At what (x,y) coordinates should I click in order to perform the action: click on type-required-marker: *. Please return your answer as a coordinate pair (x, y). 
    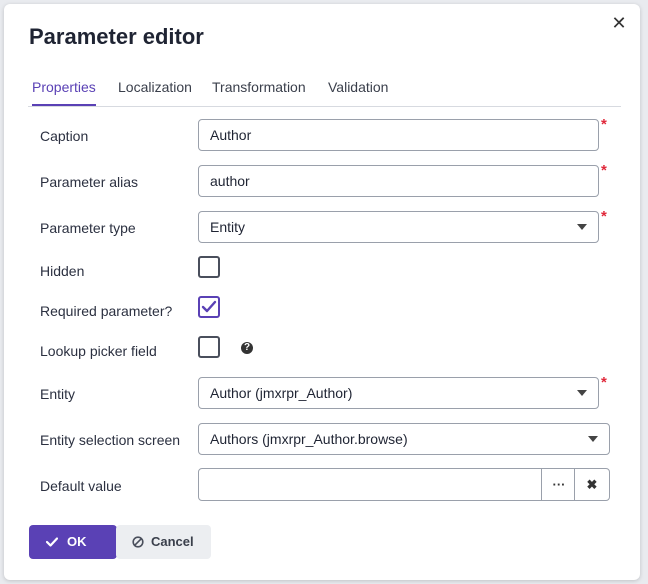
    Looking at the image, I should click on (604, 216).